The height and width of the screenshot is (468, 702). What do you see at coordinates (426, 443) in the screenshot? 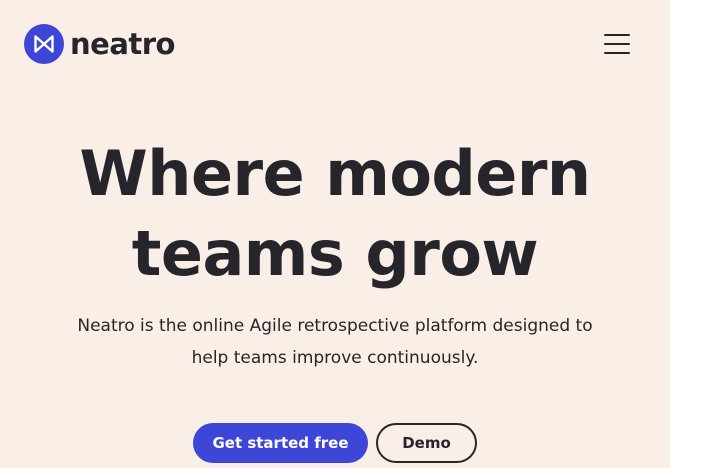
I see `demo-button: Demo` at bounding box center [426, 443].